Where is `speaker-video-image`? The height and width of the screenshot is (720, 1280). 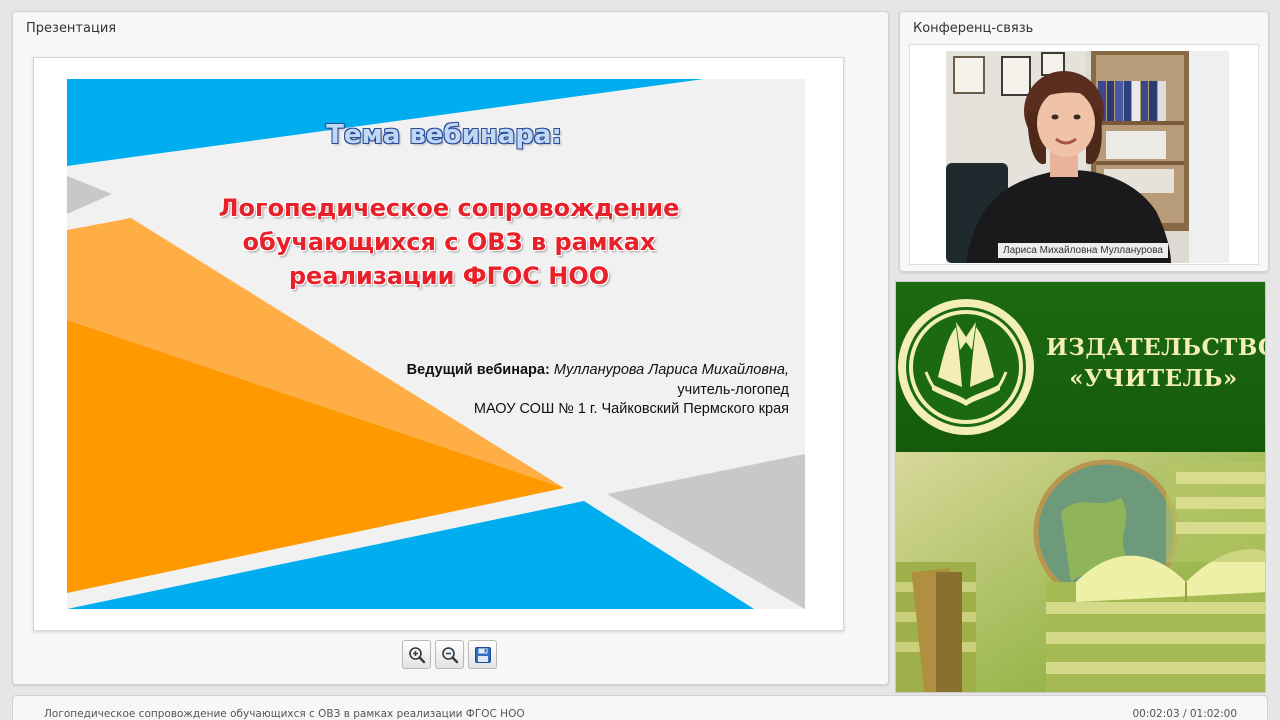
speaker-video-image is located at coordinates (1087, 157).